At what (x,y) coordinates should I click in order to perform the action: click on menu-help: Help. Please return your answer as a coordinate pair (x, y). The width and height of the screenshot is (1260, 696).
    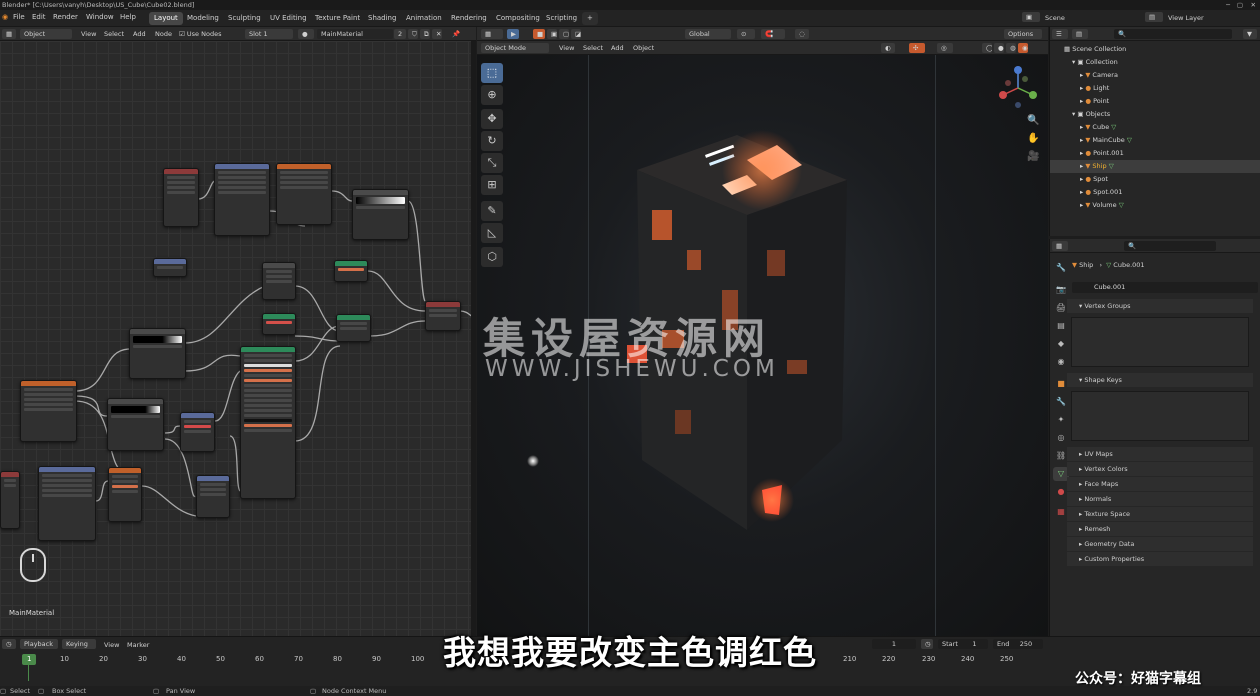
    Looking at the image, I should click on (128, 17).